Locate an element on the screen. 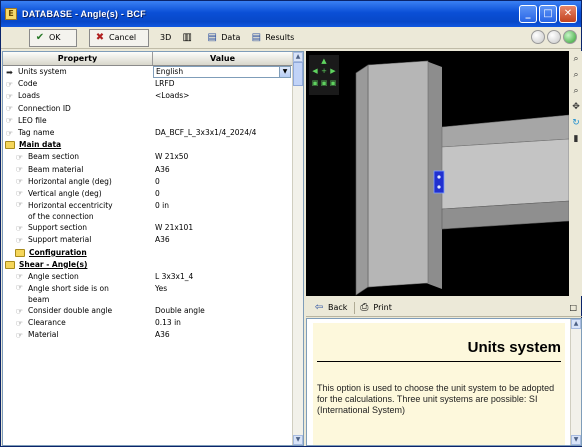 The height and width of the screenshot is (447, 582). grid-row: ☞ Loads <Loads> is located at coordinates (148, 96).